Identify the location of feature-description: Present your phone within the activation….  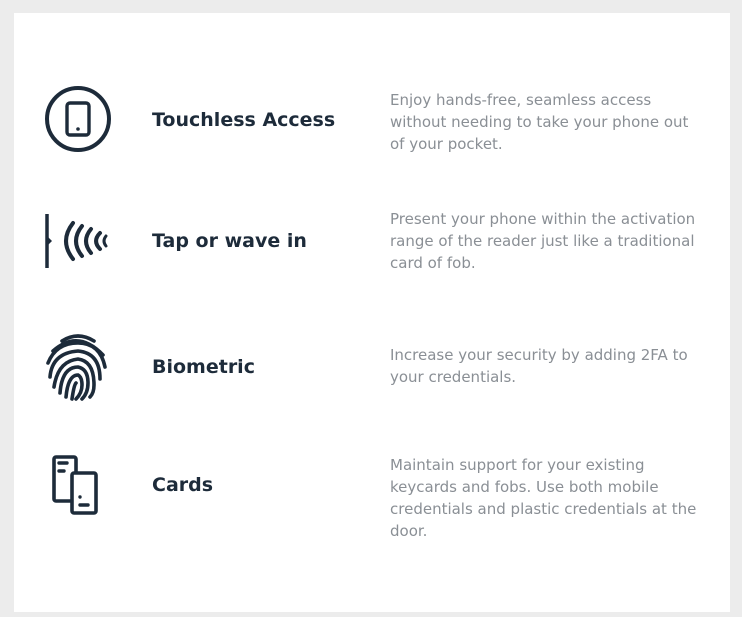
(543, 241).